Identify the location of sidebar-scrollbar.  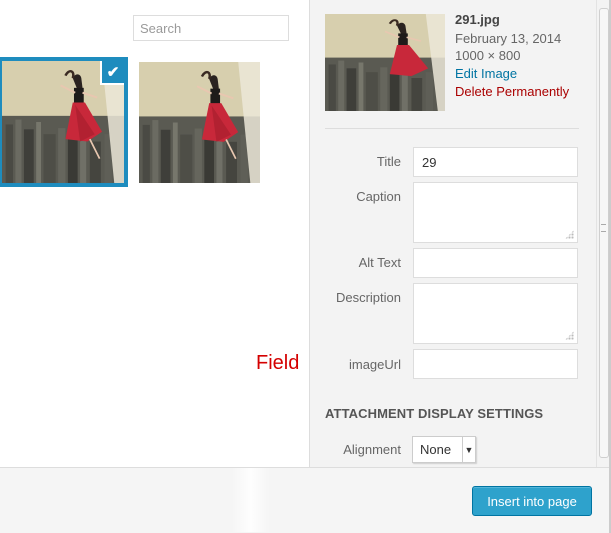
(603, 233).